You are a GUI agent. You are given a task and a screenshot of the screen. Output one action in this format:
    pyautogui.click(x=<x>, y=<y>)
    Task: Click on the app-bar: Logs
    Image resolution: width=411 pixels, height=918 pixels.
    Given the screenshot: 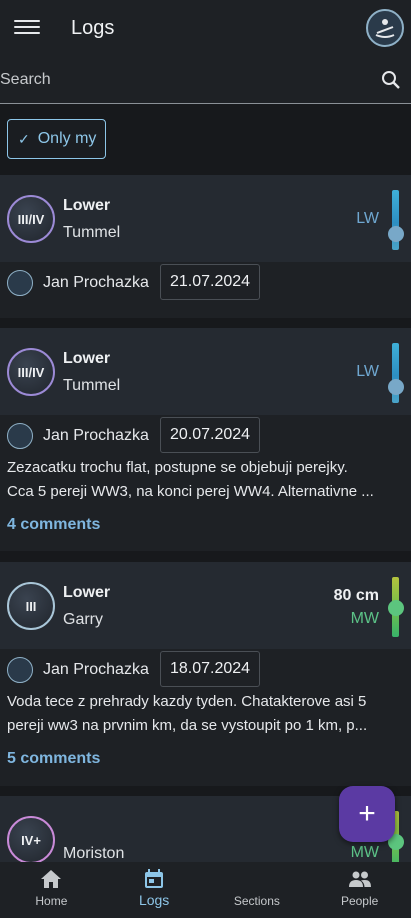 What is the action you would take?
    pyautogui.click(x=205, y=29)
    